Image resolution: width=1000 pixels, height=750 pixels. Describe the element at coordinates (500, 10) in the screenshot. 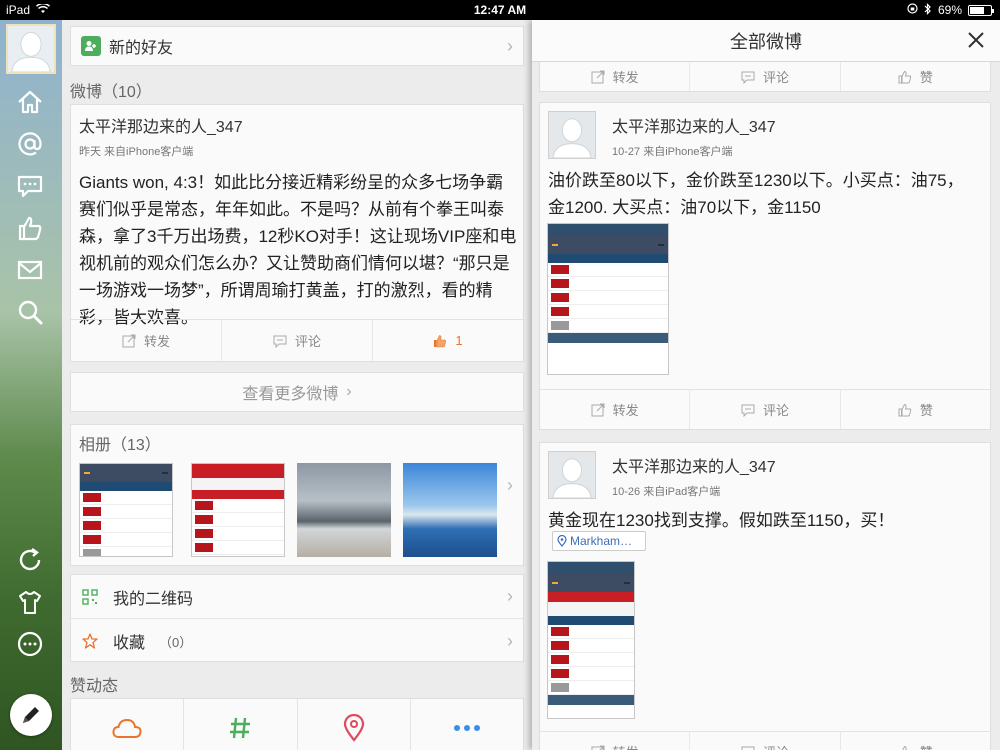

I see `clock: 12:47 AM` at that location.